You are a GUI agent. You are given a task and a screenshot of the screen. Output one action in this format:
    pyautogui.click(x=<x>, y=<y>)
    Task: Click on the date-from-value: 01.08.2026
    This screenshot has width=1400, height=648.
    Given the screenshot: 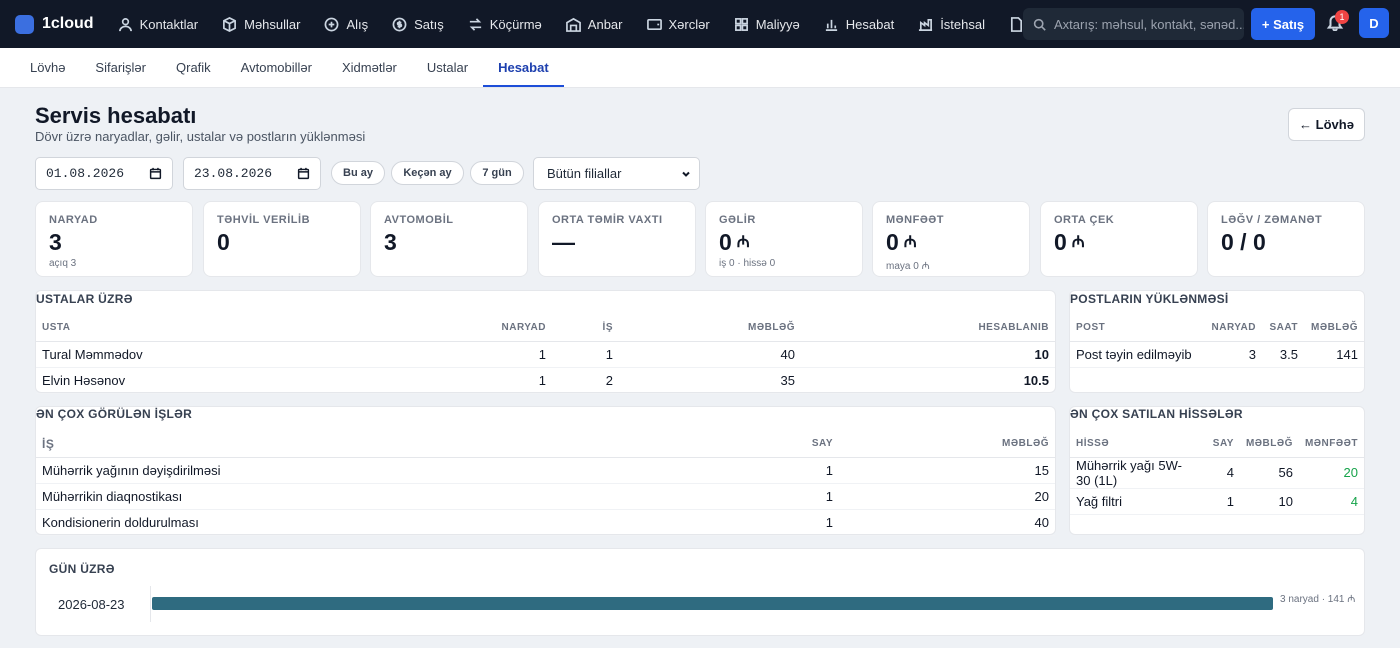 What is the action you would take?
    pyautogui.click(x=85, y=173)
    